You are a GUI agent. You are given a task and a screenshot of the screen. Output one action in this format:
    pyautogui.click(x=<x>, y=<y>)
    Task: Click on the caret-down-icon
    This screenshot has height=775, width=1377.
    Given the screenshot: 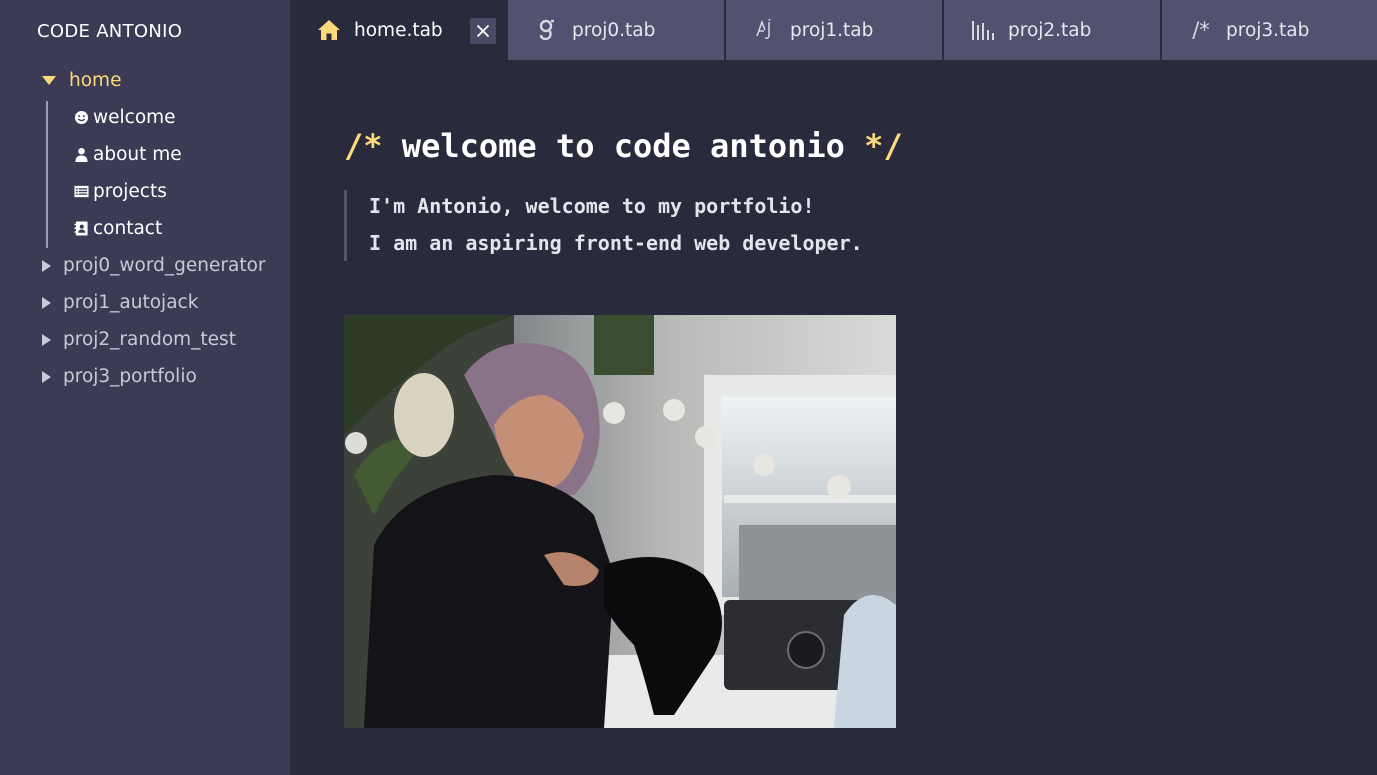 What is the action you would take?
    pyautogui.click(x=49, y=80)
    